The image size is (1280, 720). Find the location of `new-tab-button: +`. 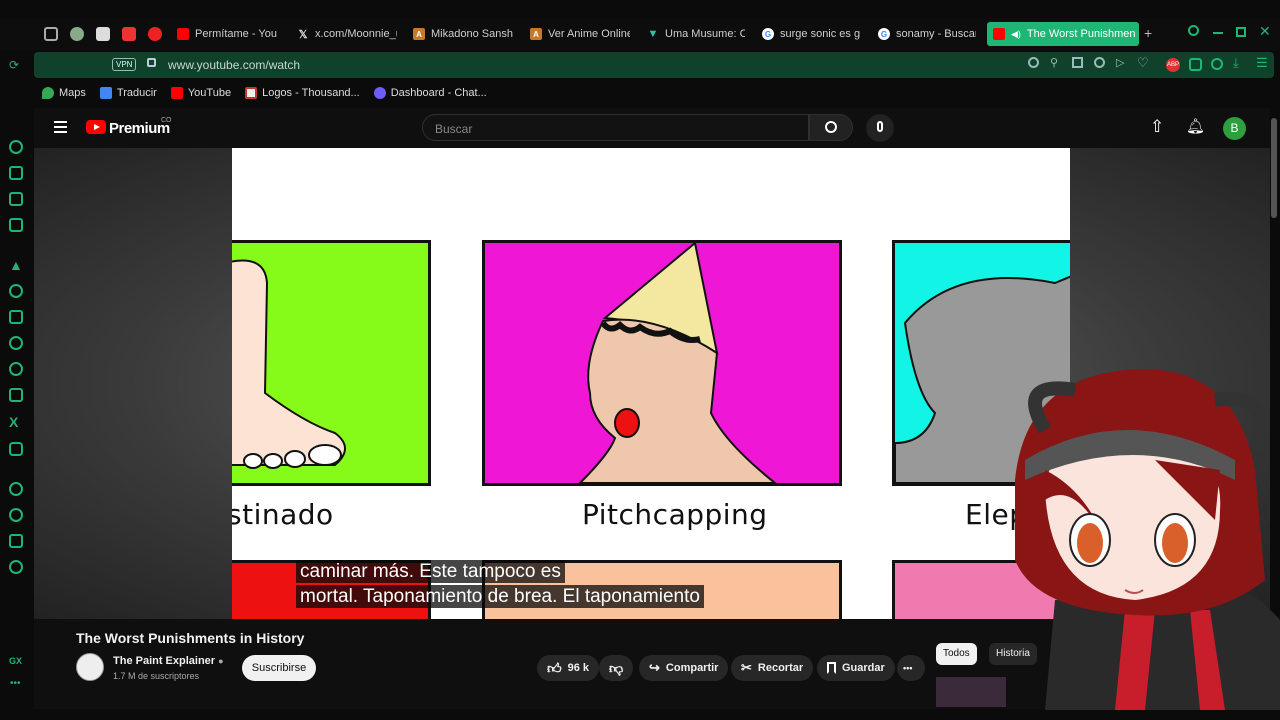

new-tab-button: + is located at coordinates (1148, 33).